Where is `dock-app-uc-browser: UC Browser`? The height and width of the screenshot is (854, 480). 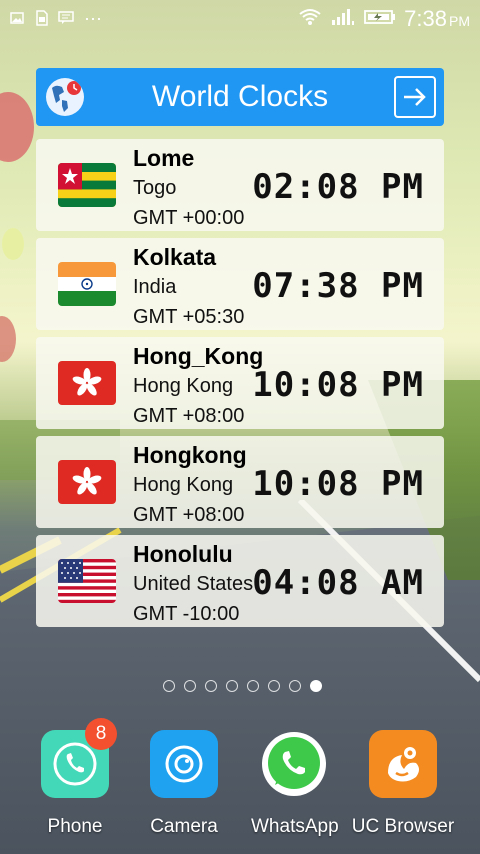
dock-app-uc-browser: UC Browser is located at coordinates (403, 784).